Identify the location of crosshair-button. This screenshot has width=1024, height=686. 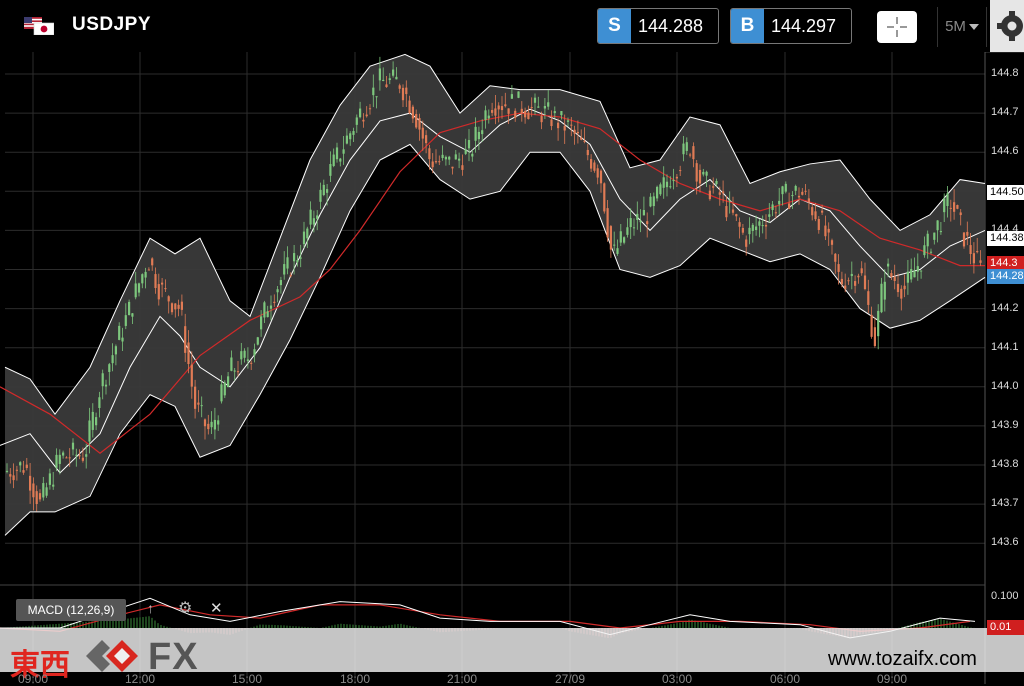
(897, 27).